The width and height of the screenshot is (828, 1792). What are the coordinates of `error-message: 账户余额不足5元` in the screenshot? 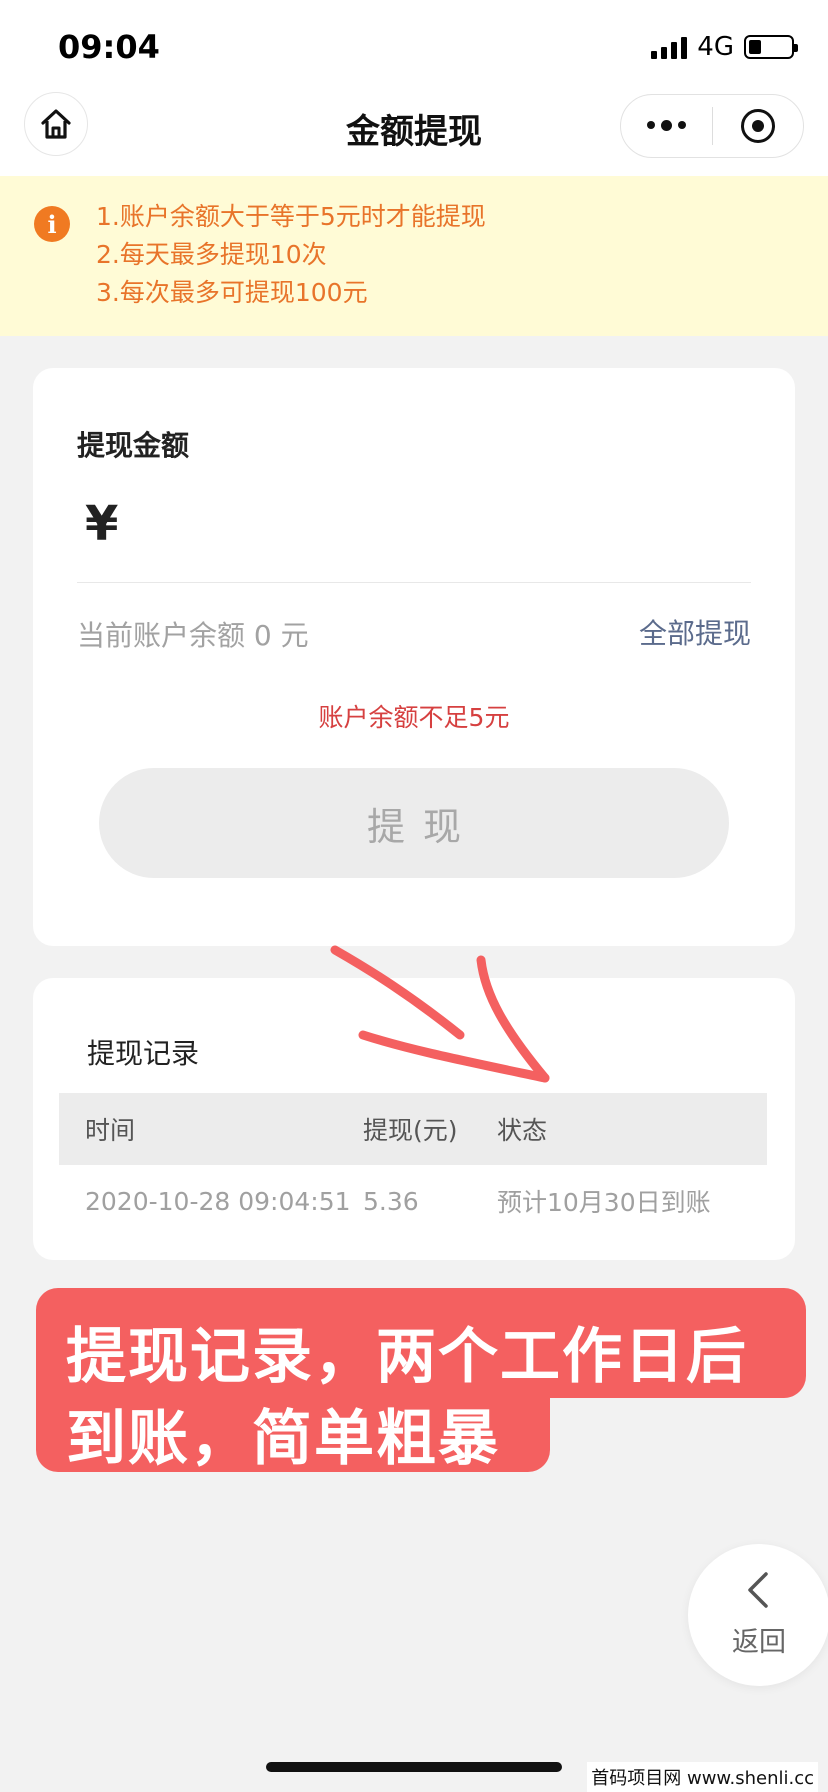 It's located at (414, 717).